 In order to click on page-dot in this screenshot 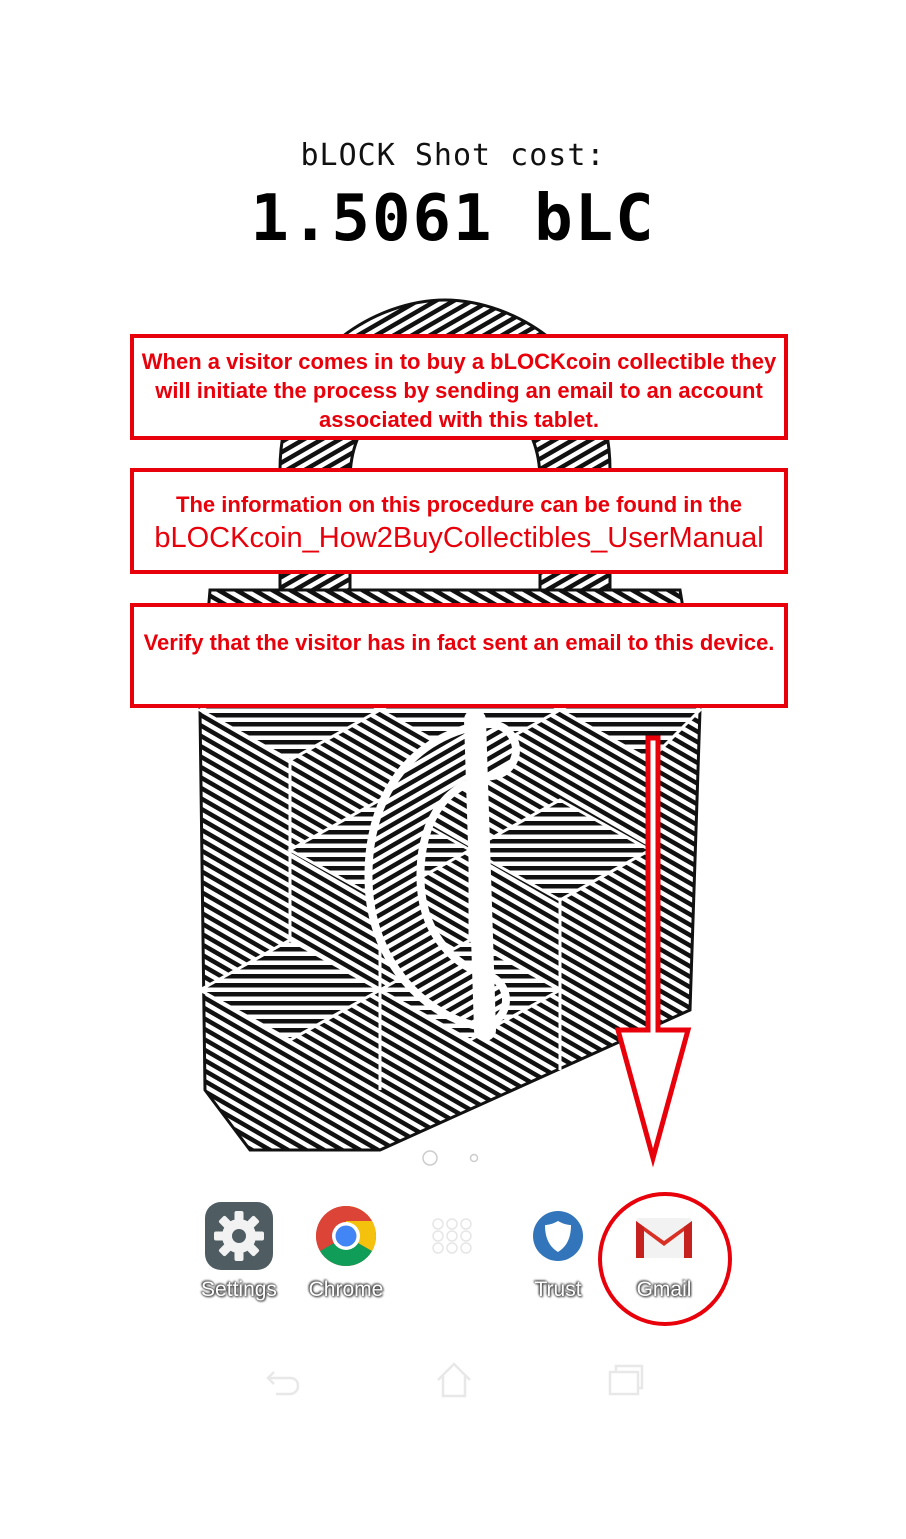, I will do `click(474, 1158)`.